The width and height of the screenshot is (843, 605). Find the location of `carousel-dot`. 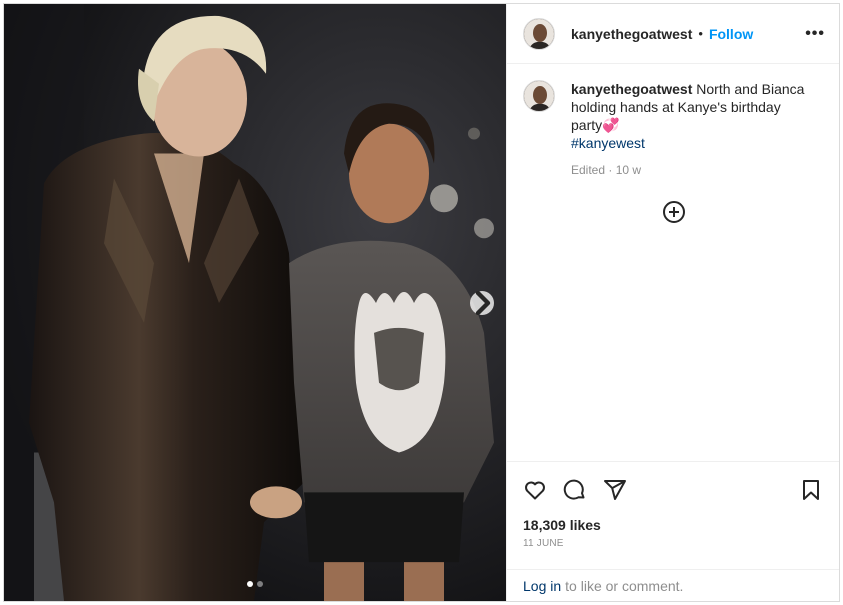

carousel-dot is located at coordinates (260, 584).